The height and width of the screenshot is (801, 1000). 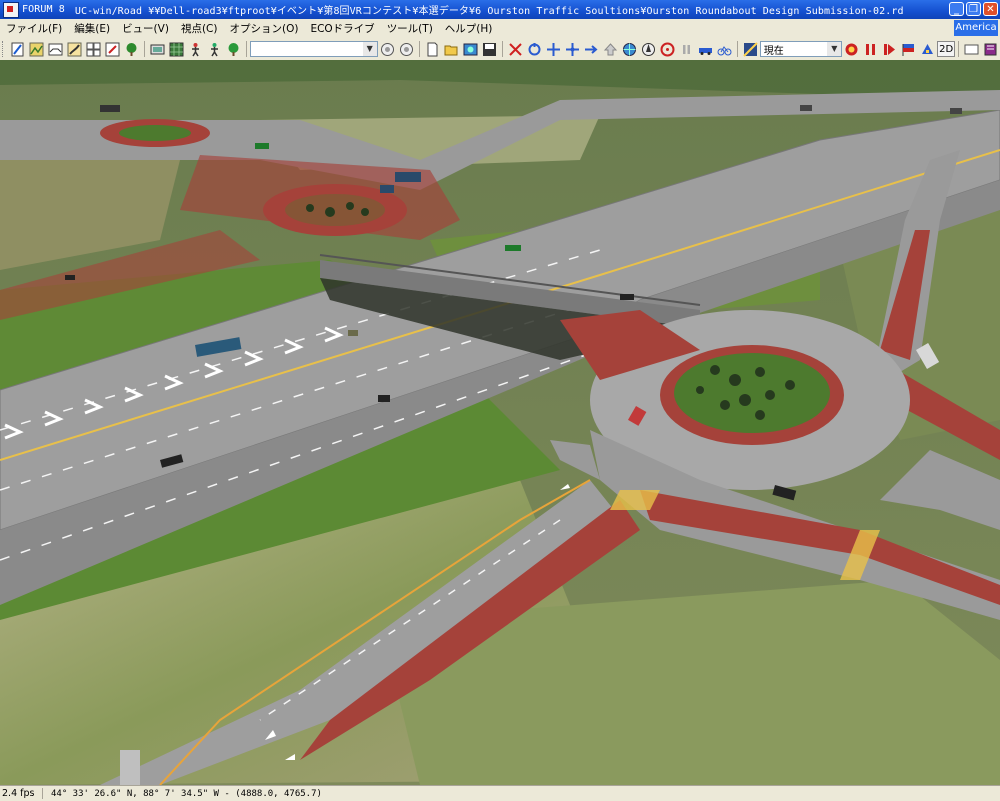 I want to click on close-button: ✕, so click(x=990, y=9).